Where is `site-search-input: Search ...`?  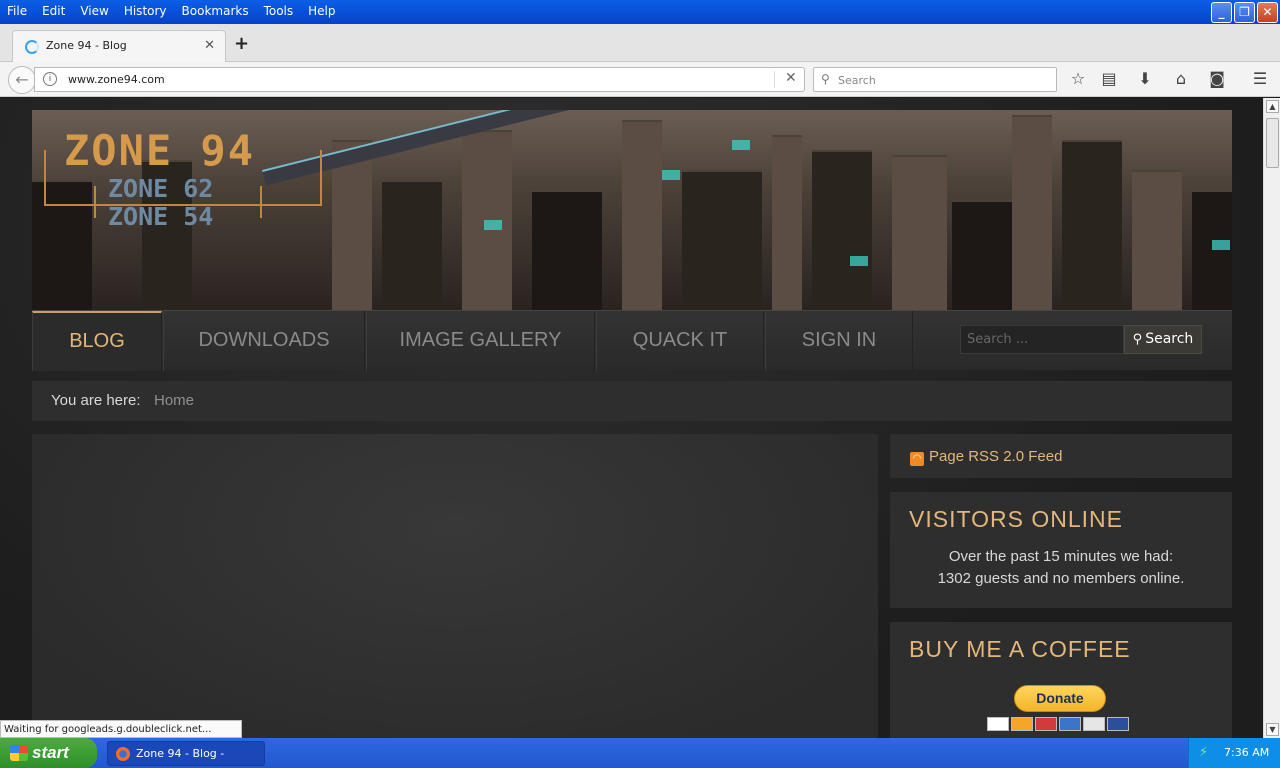
site-search-input: Search ... is located at coordinates (1042, 339).